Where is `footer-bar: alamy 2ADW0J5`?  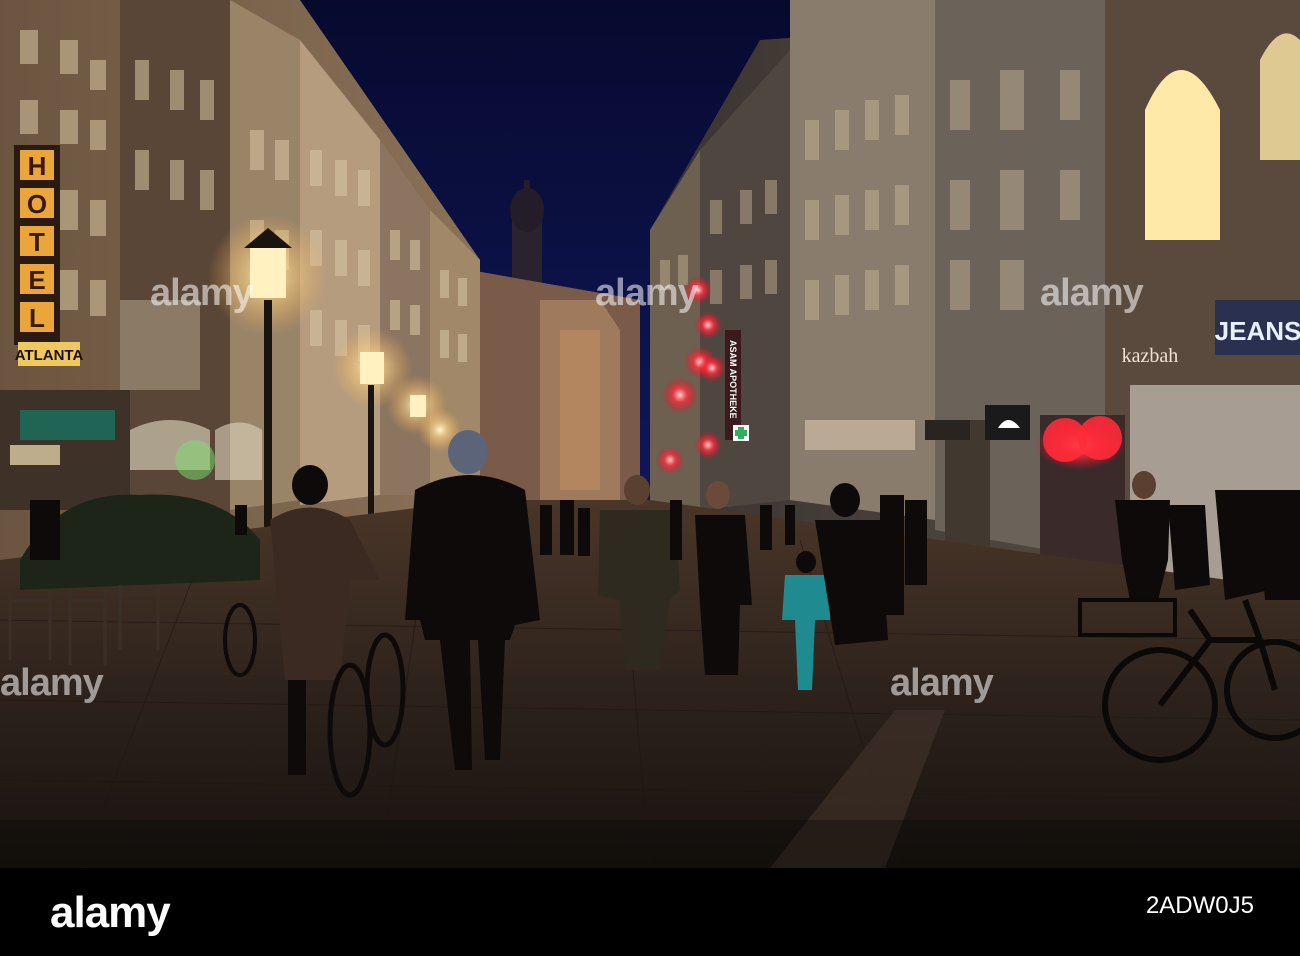
footer-bar: alamy 2ADW0J5 is located at coordinates (650, 912).